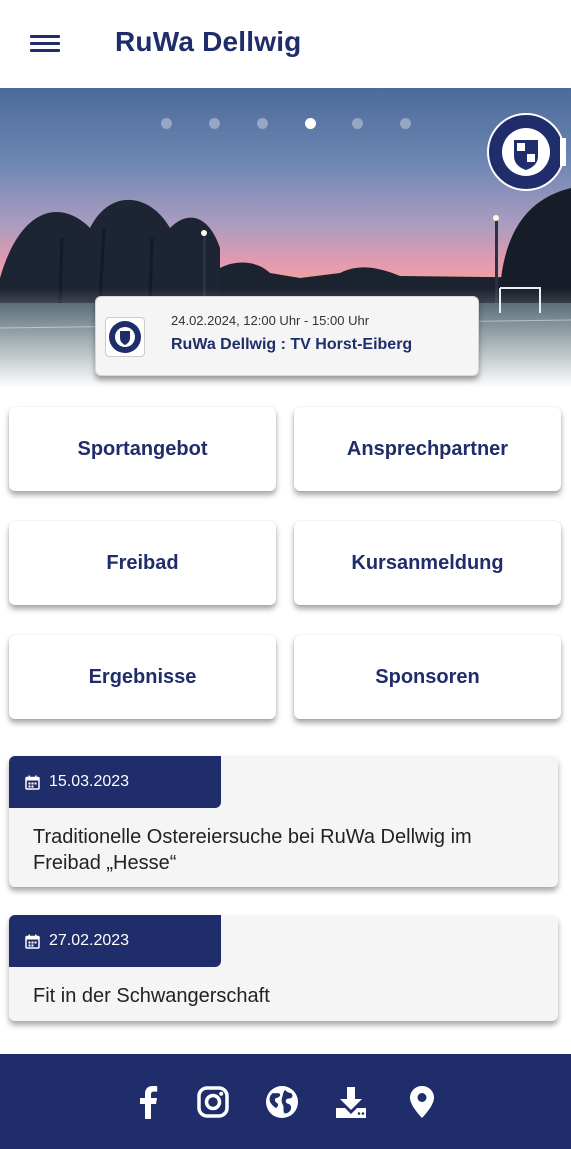 The height and width of the screenshot is (1149, 571). Describe the element at coordinates (89, 940) in the screenshot. I see `news-date: 27.02.2023` at that location.